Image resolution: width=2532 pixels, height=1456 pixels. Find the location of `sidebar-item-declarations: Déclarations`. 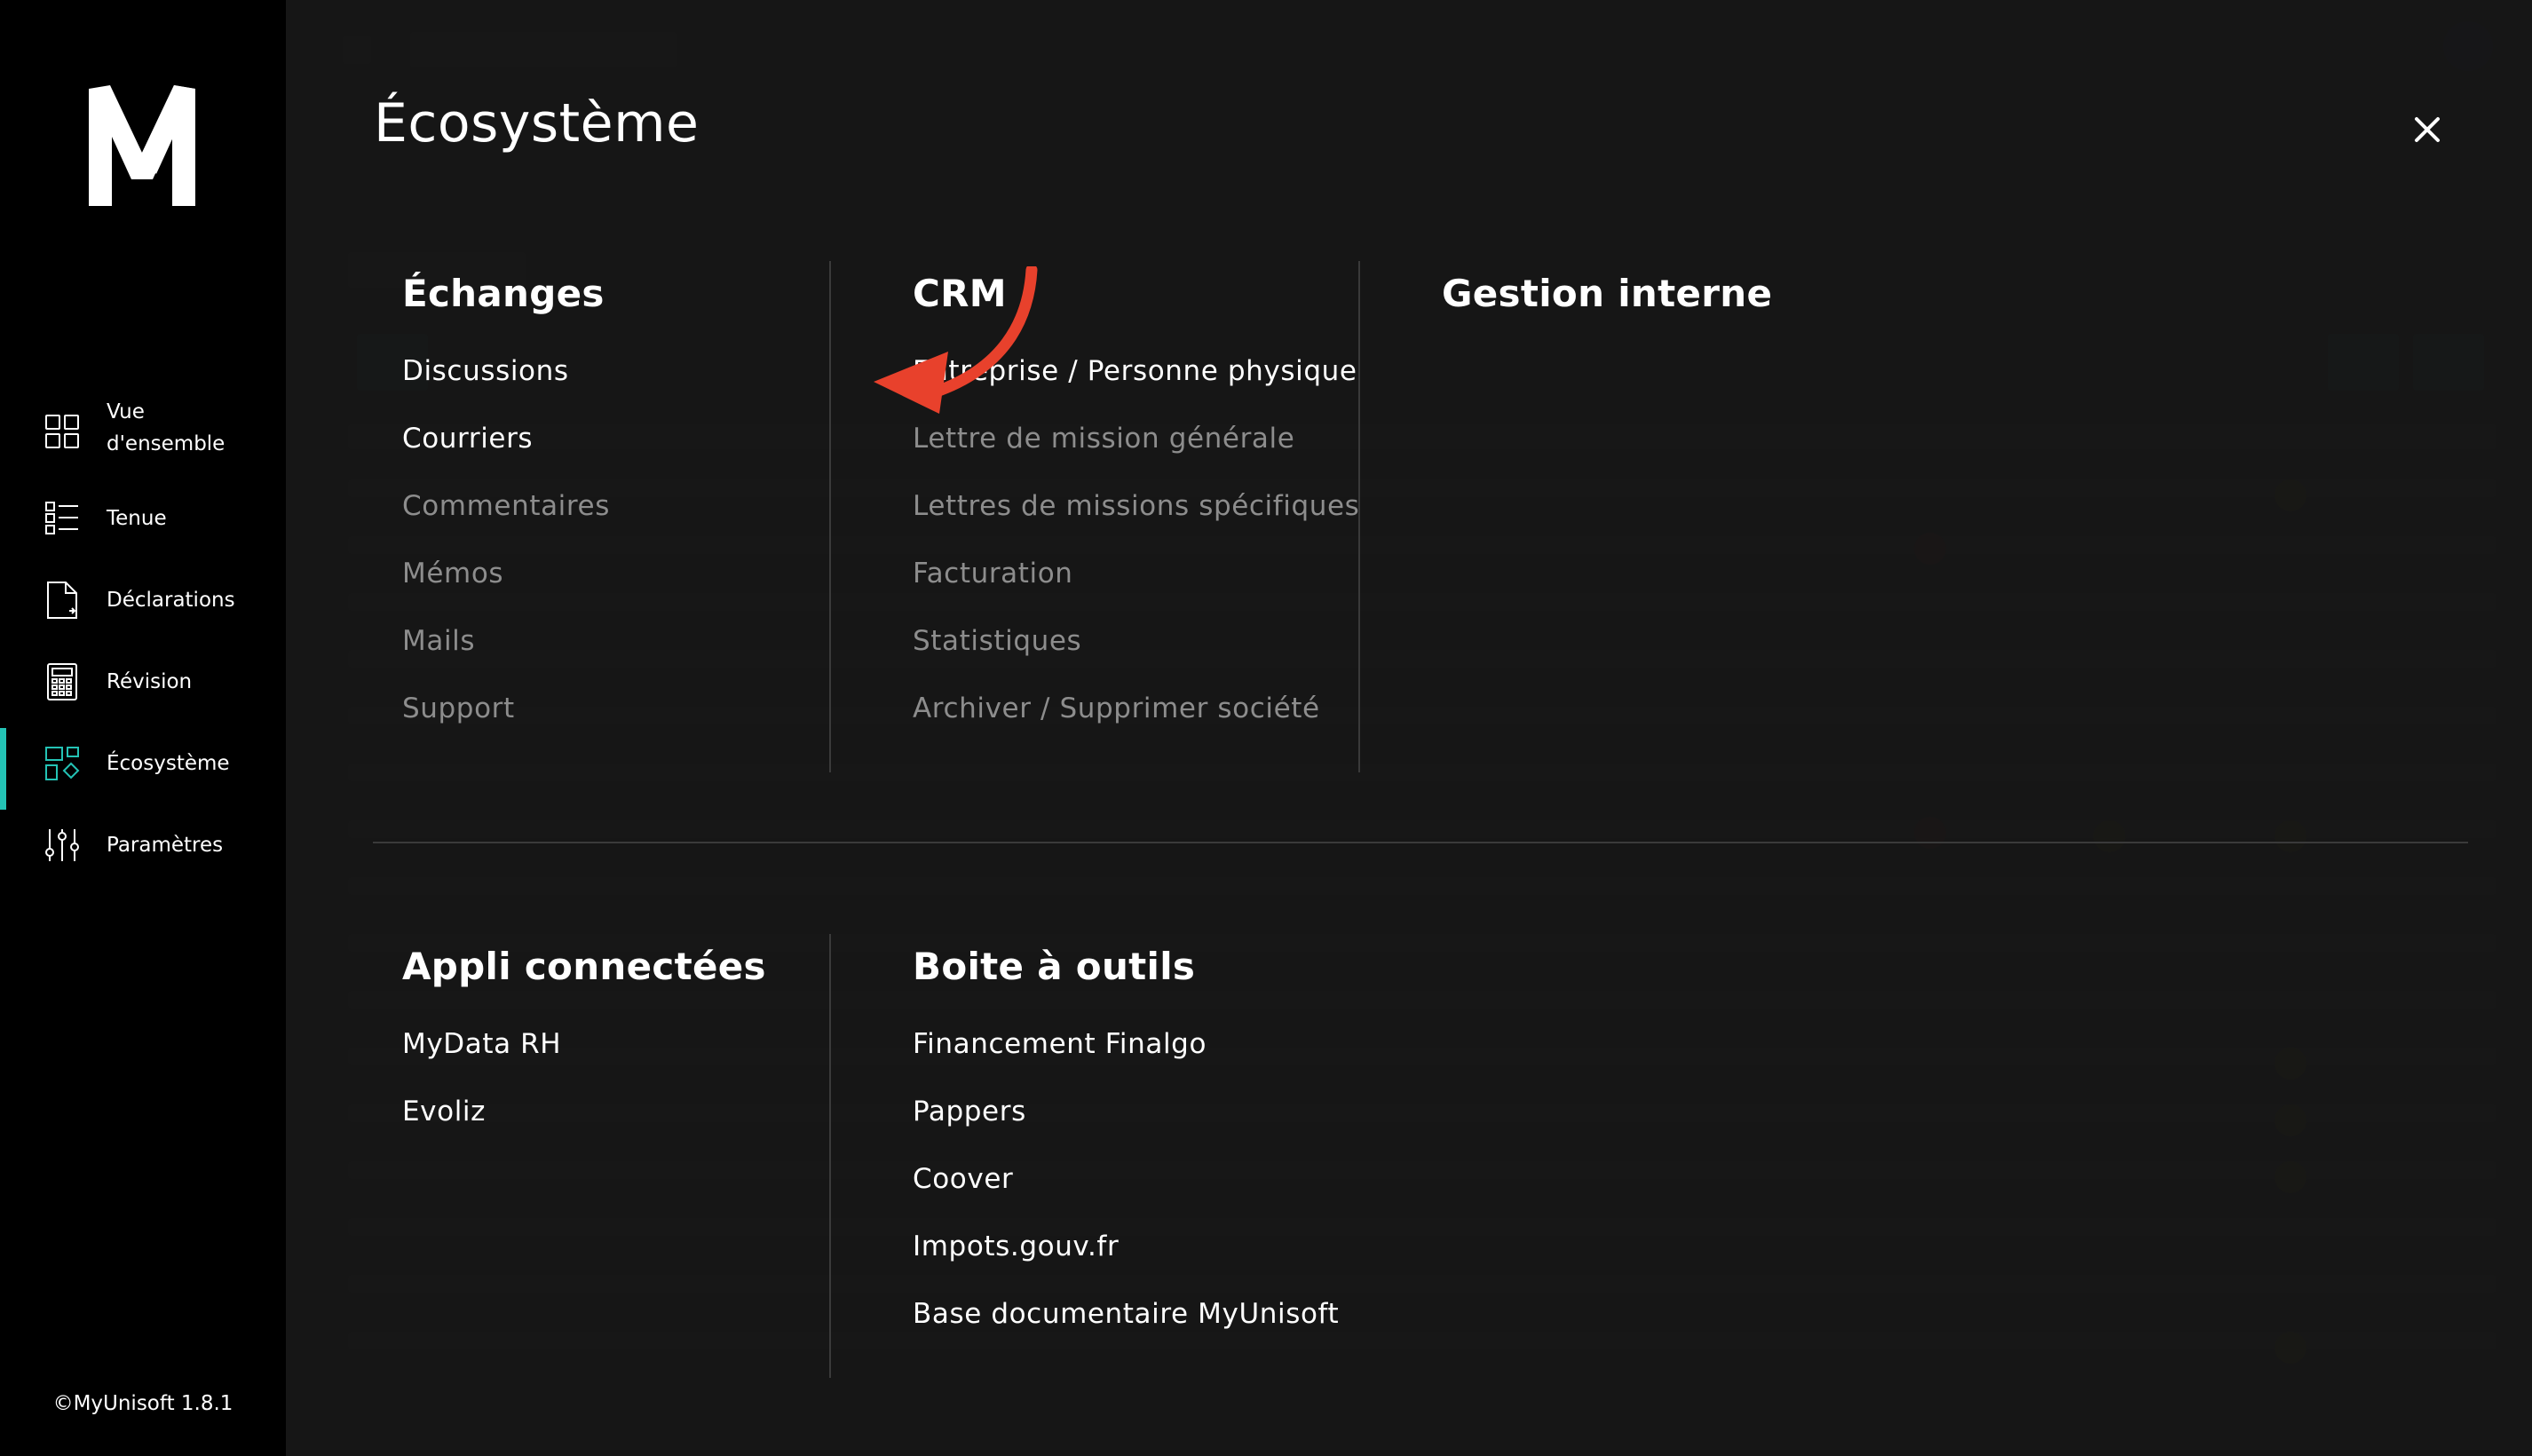

sidebar-item-declarations: Déclarations is located at coordinates (143, 600).